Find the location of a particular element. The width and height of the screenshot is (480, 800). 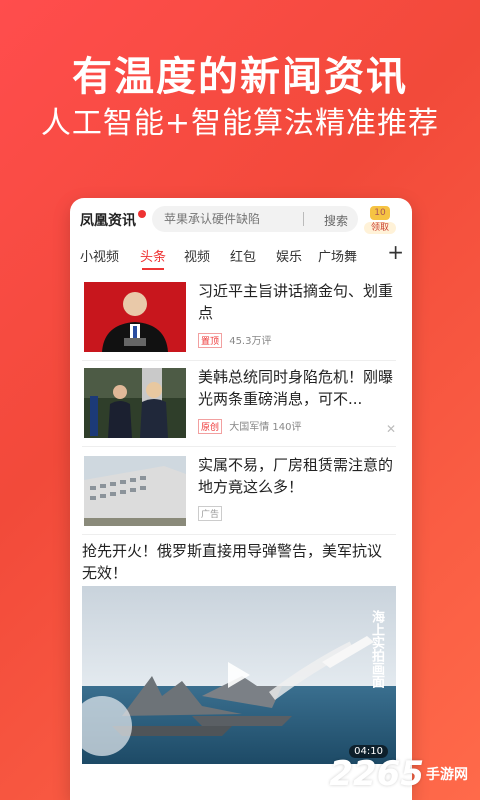

feed-item: 习近平主旨讲话摘金句、划重点 置顶 45.3万评 is located at coordinates (239, 318).